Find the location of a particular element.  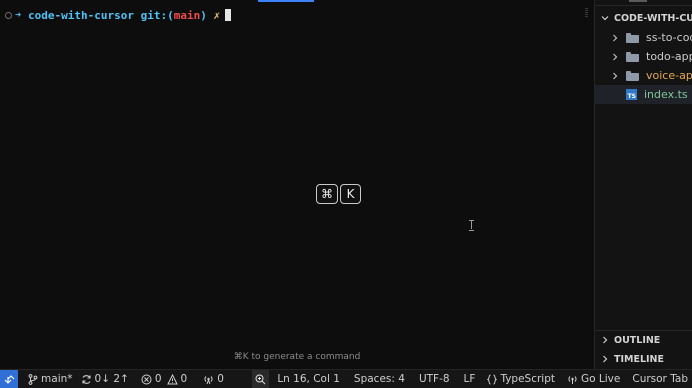

eol-item: LF is located at coordinates (470, 379).